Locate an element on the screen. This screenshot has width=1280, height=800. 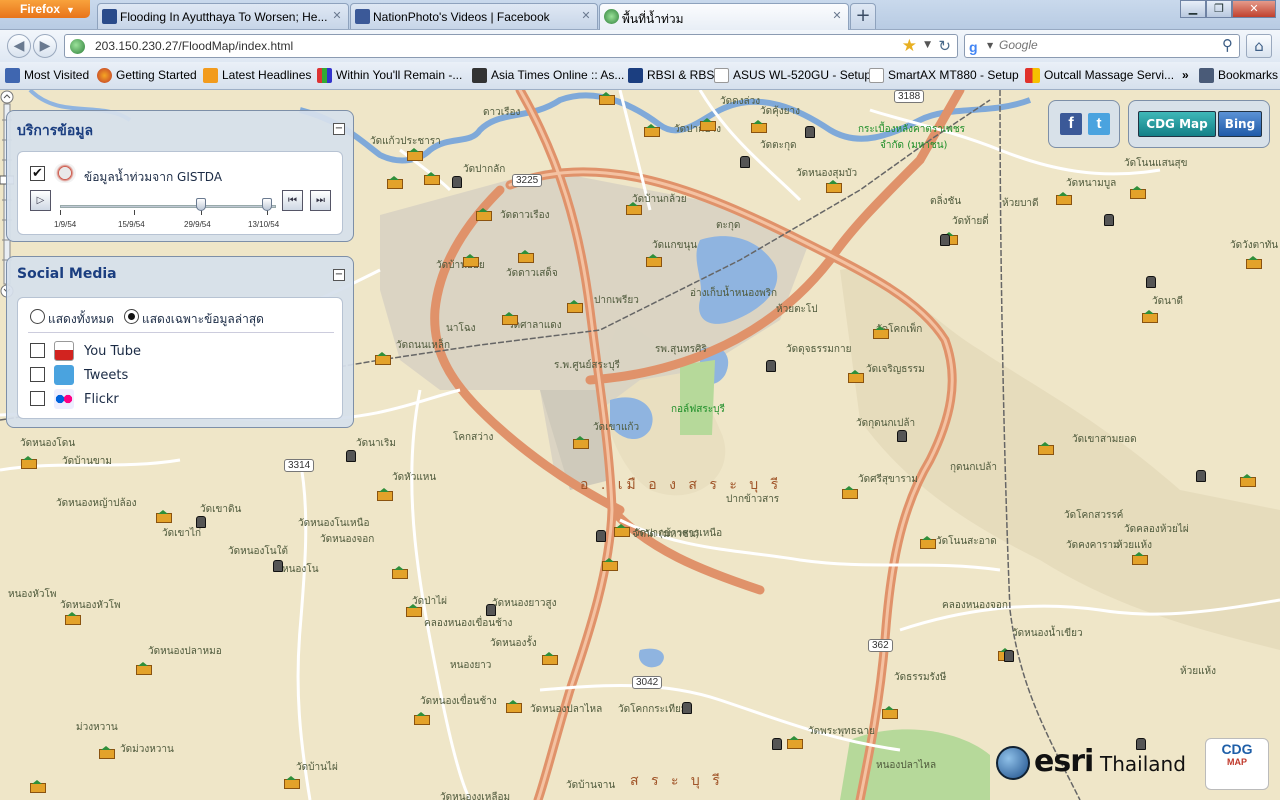
bookmark-latest-headlines: Latest Headlines is located at coordinates (257, 75).